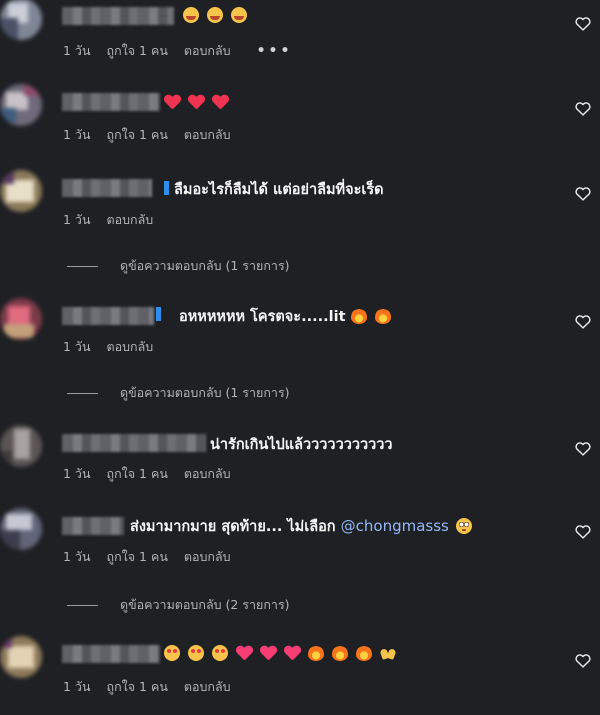 The height and width of the screenshot is (715, 600). I want to click on comment-text-body: อหหหหหห โครตจะ.....lit, so click(262, 317).